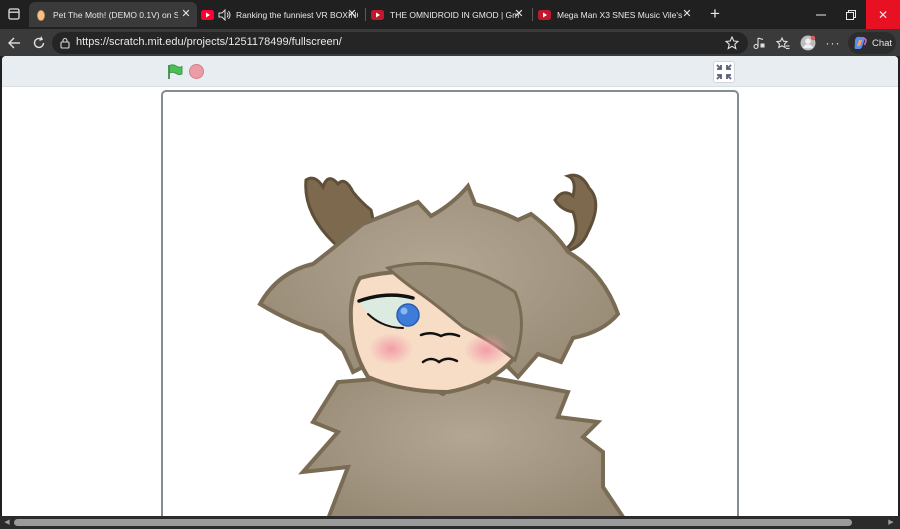 The width and height of the screenshot is (900, 529). I want to click on scrollbar-thumb, so click(433, 522).